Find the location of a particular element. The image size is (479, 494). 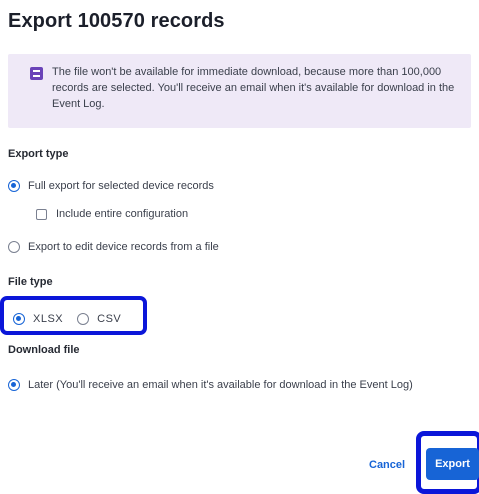

radio-csv: CSV is located at coordinates (99, 319).